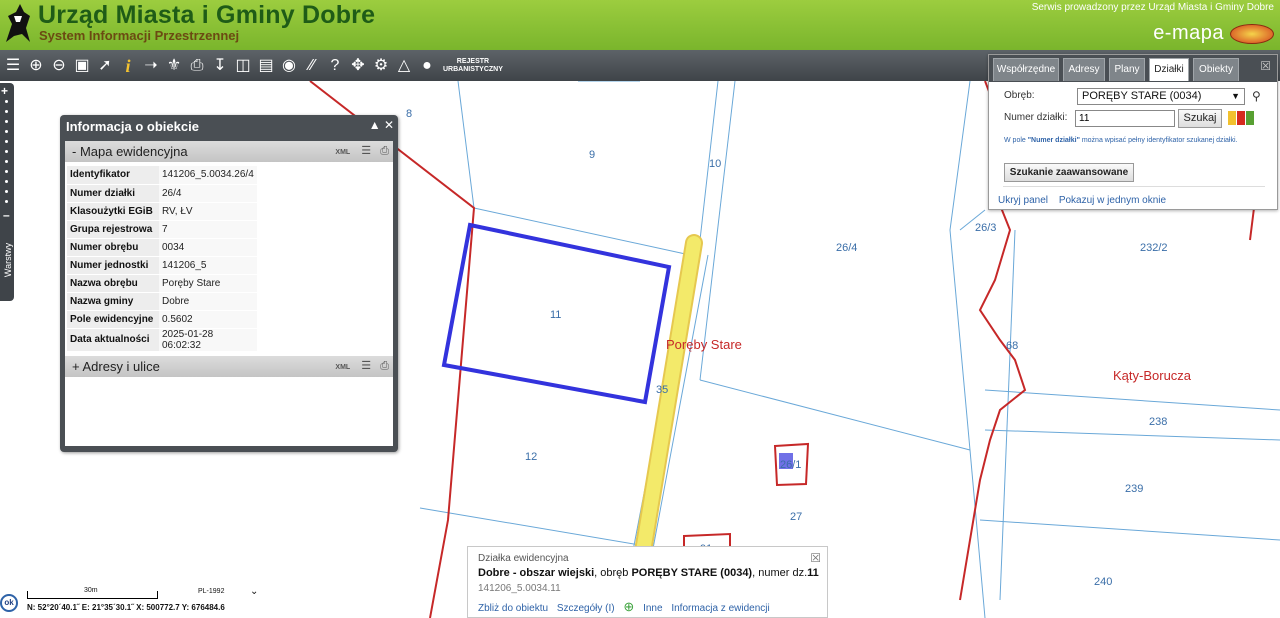 This screenshot has width=1280, height=618. Describe the element at coordinates (312, 66) in the screenshot. I see `hatch-icon: ∕∕` at that location.